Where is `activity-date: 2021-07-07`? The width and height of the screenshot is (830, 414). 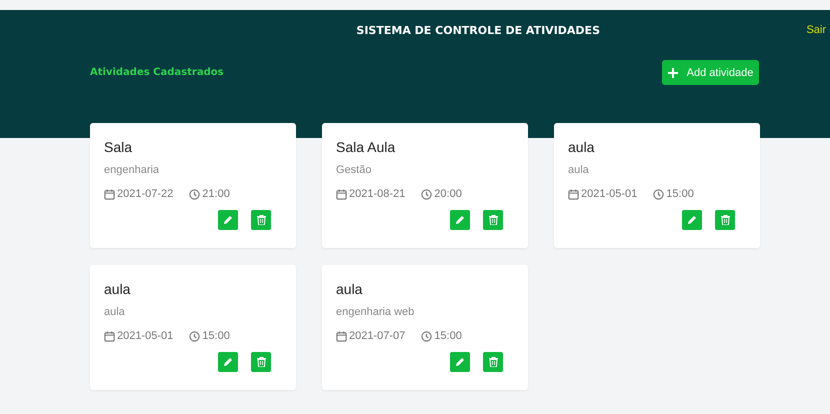
activity-date: 2021-07-07 is located at coordinates (377, 336).